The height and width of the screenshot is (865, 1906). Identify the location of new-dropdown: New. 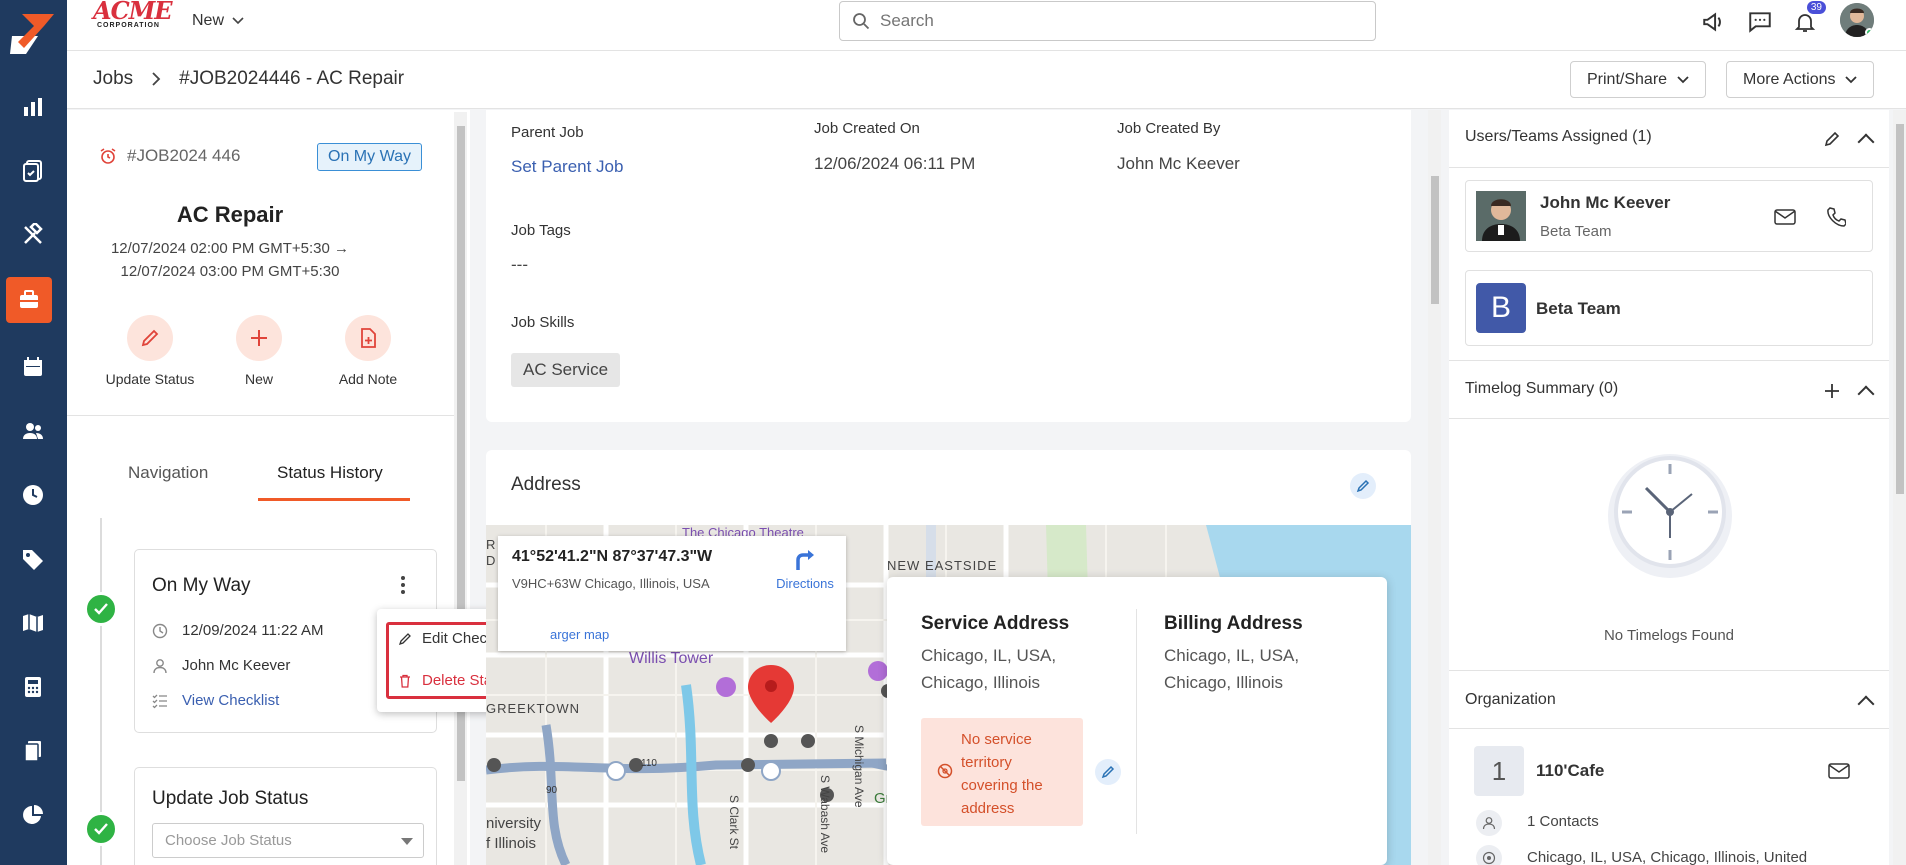
(218, 21).